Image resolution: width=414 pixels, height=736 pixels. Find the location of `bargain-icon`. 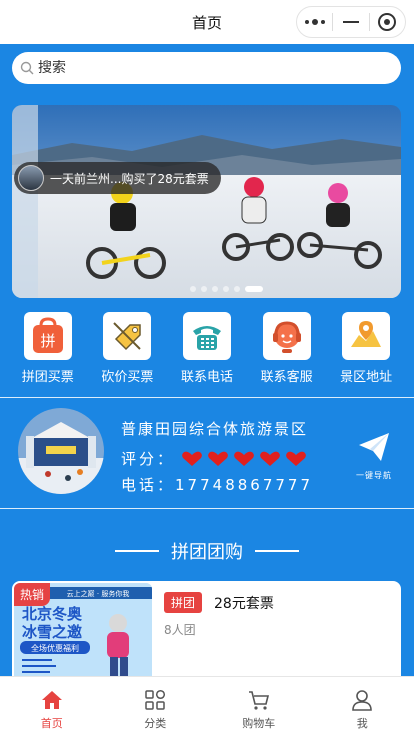

bargain-icon is located at coordinates (127, 336).